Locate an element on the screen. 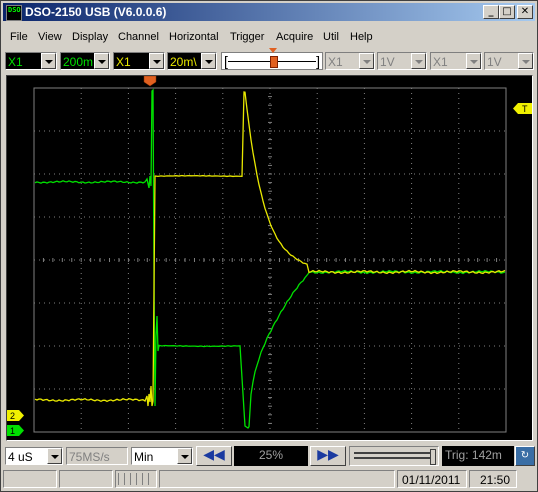 This screenshot has height=492, width=538. intensity-thumb is located at coordinates (433, 457).